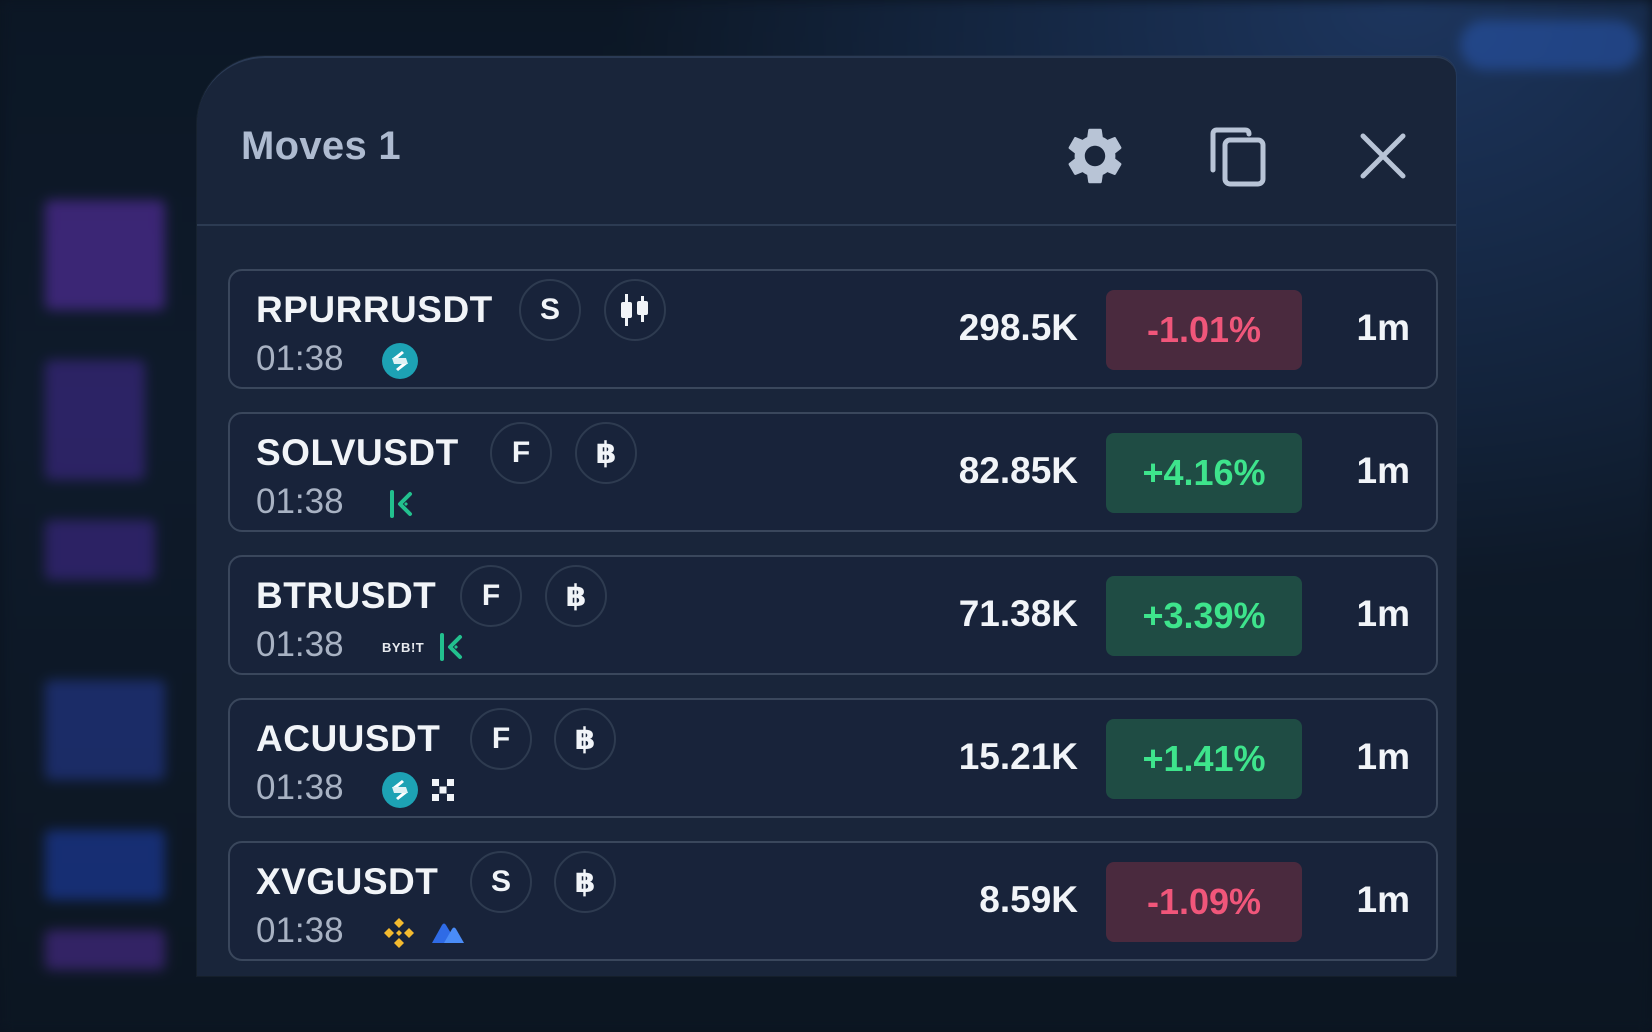 This screenshot has height=1032, width=1652. What do you see at coordinates (1204, 759) in the screenshot?
I see `change-badge: +1.41%` at bounding box center [1204, 759].